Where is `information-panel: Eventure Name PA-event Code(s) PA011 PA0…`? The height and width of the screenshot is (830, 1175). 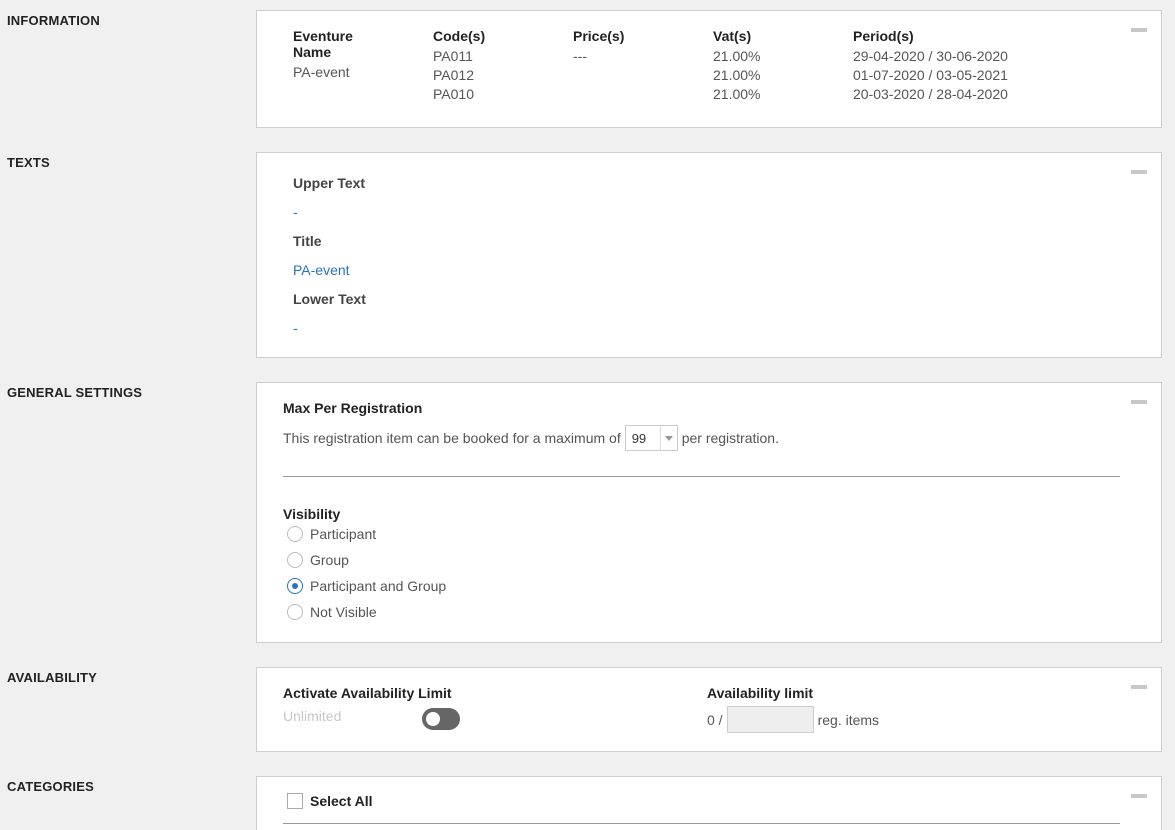
information-panel: Eventure Name PA-event Code(s) PA011 PA0… is located at coordinates (709, 69).